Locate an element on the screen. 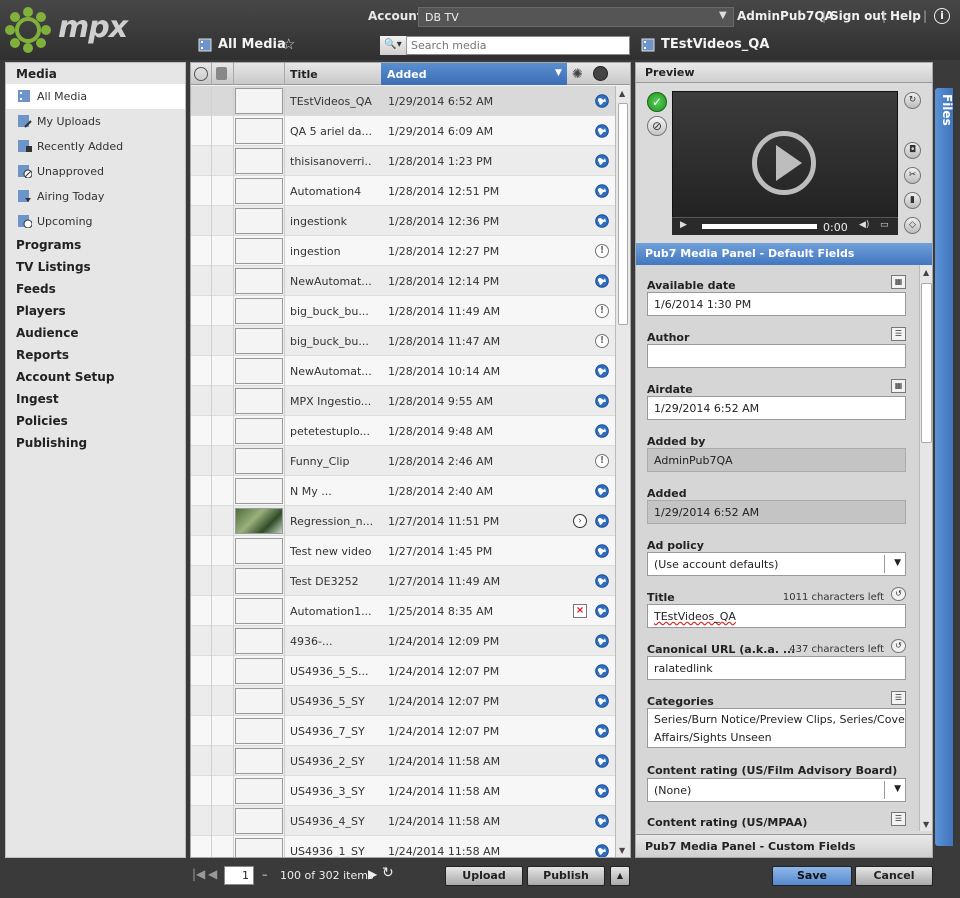 This screenshot has width=960, height=898. table-row: MPX Ingestio... 1/28/2014 9:55 AM is located at coordinates (403, 401).